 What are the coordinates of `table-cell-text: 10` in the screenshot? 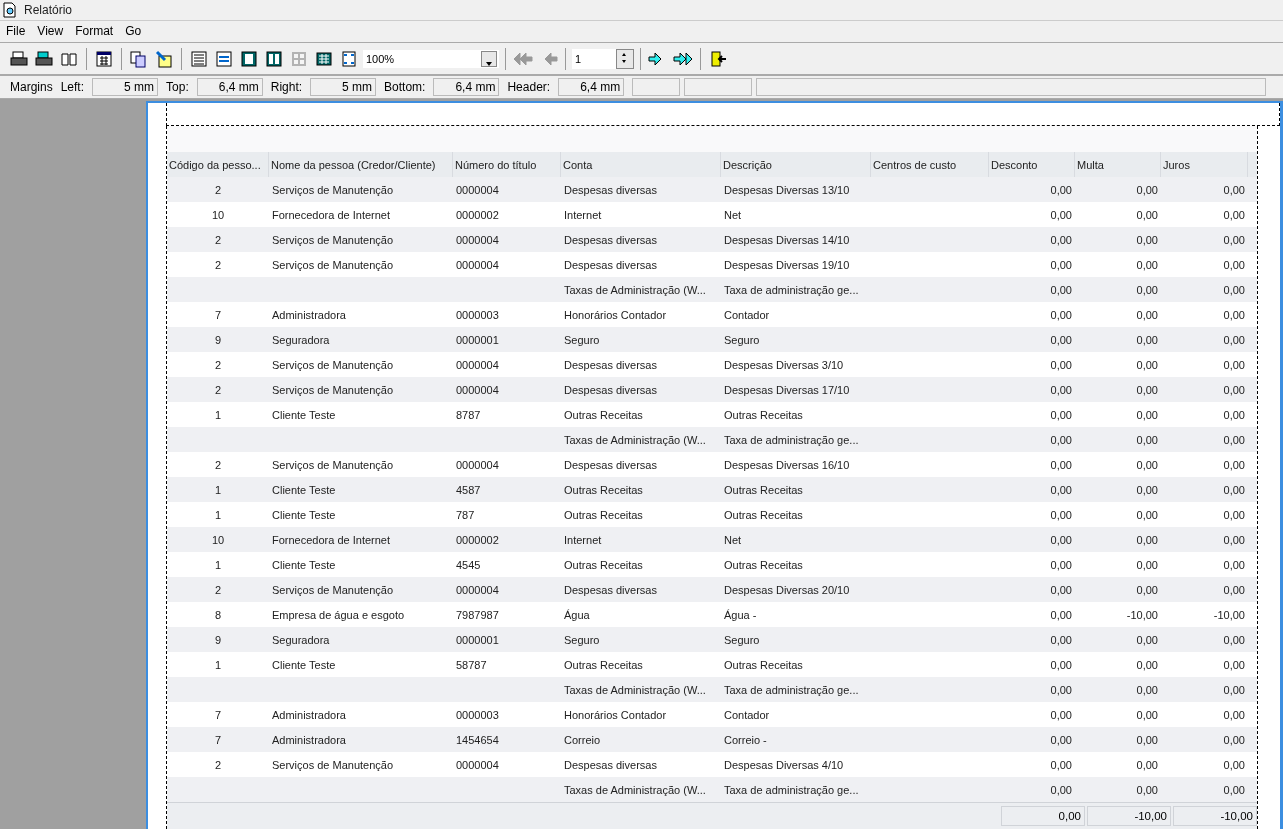 It's located at (218, 214).